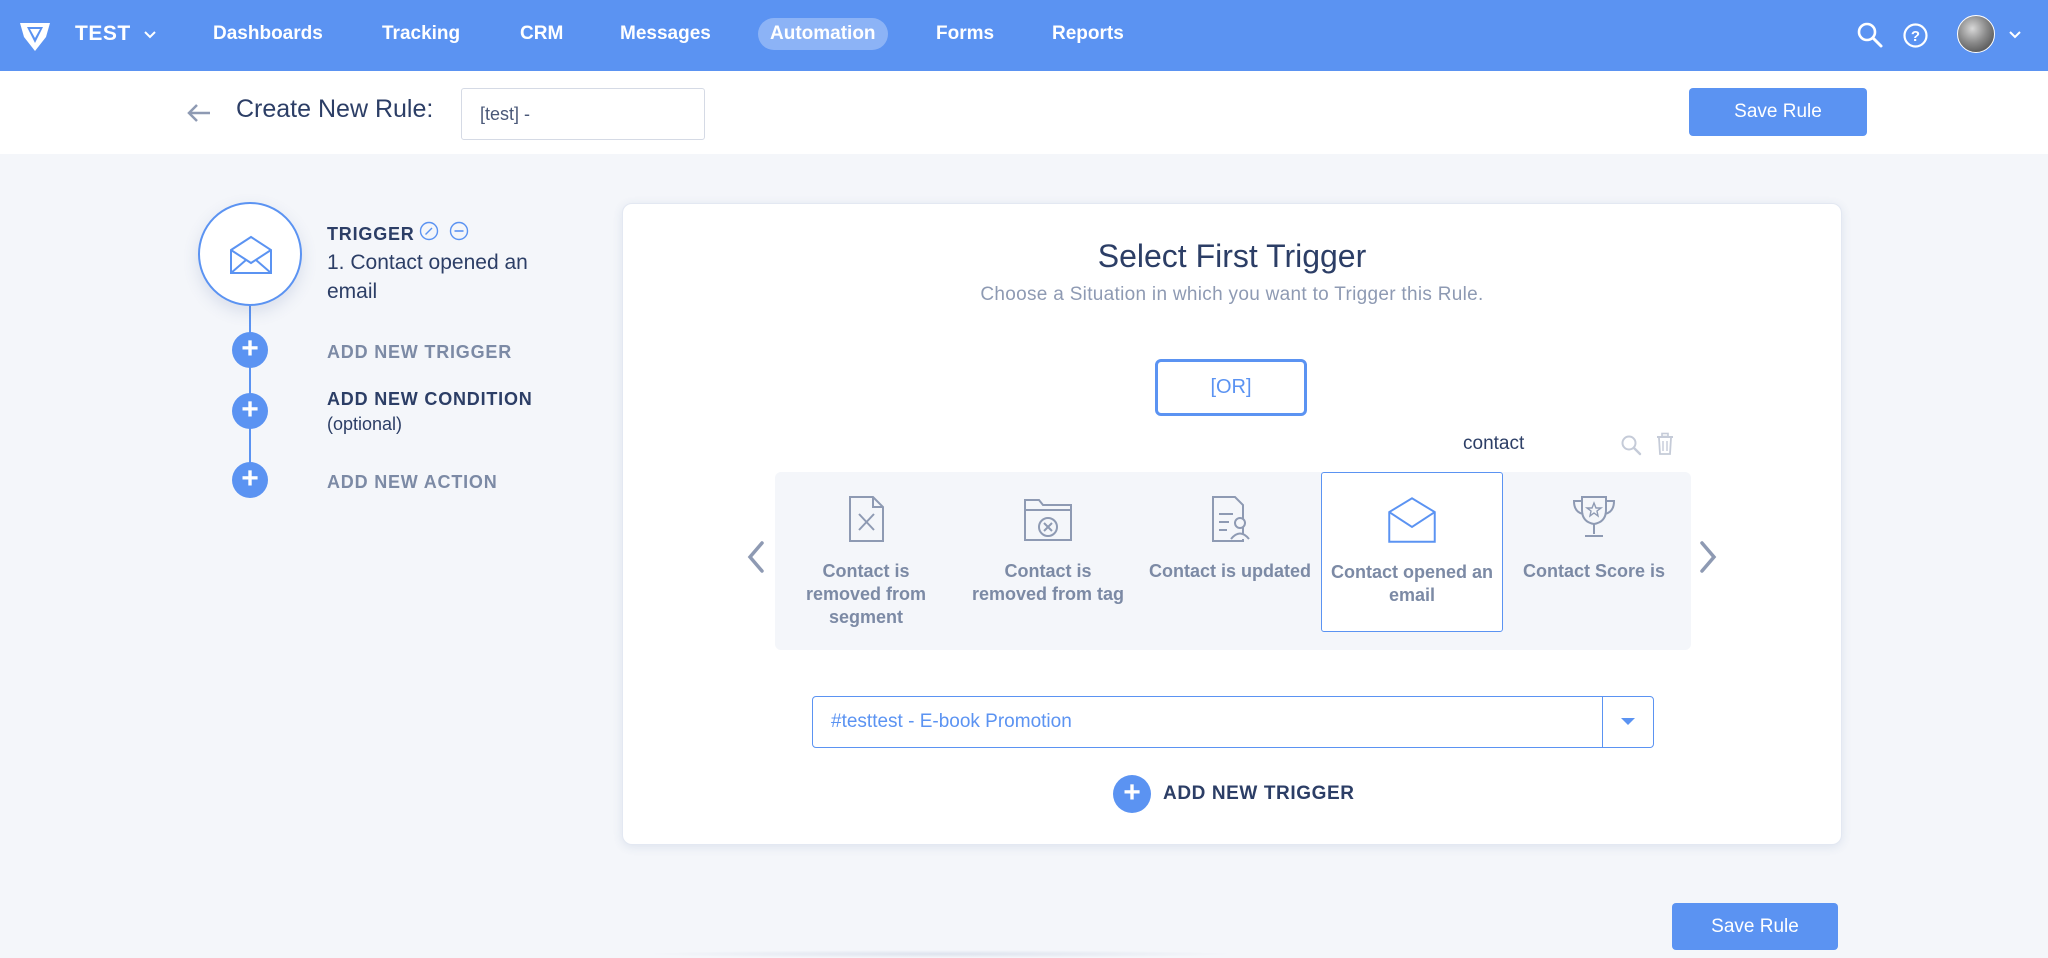  I want to click on add-condition-optional: (optional), so click(365, 424).